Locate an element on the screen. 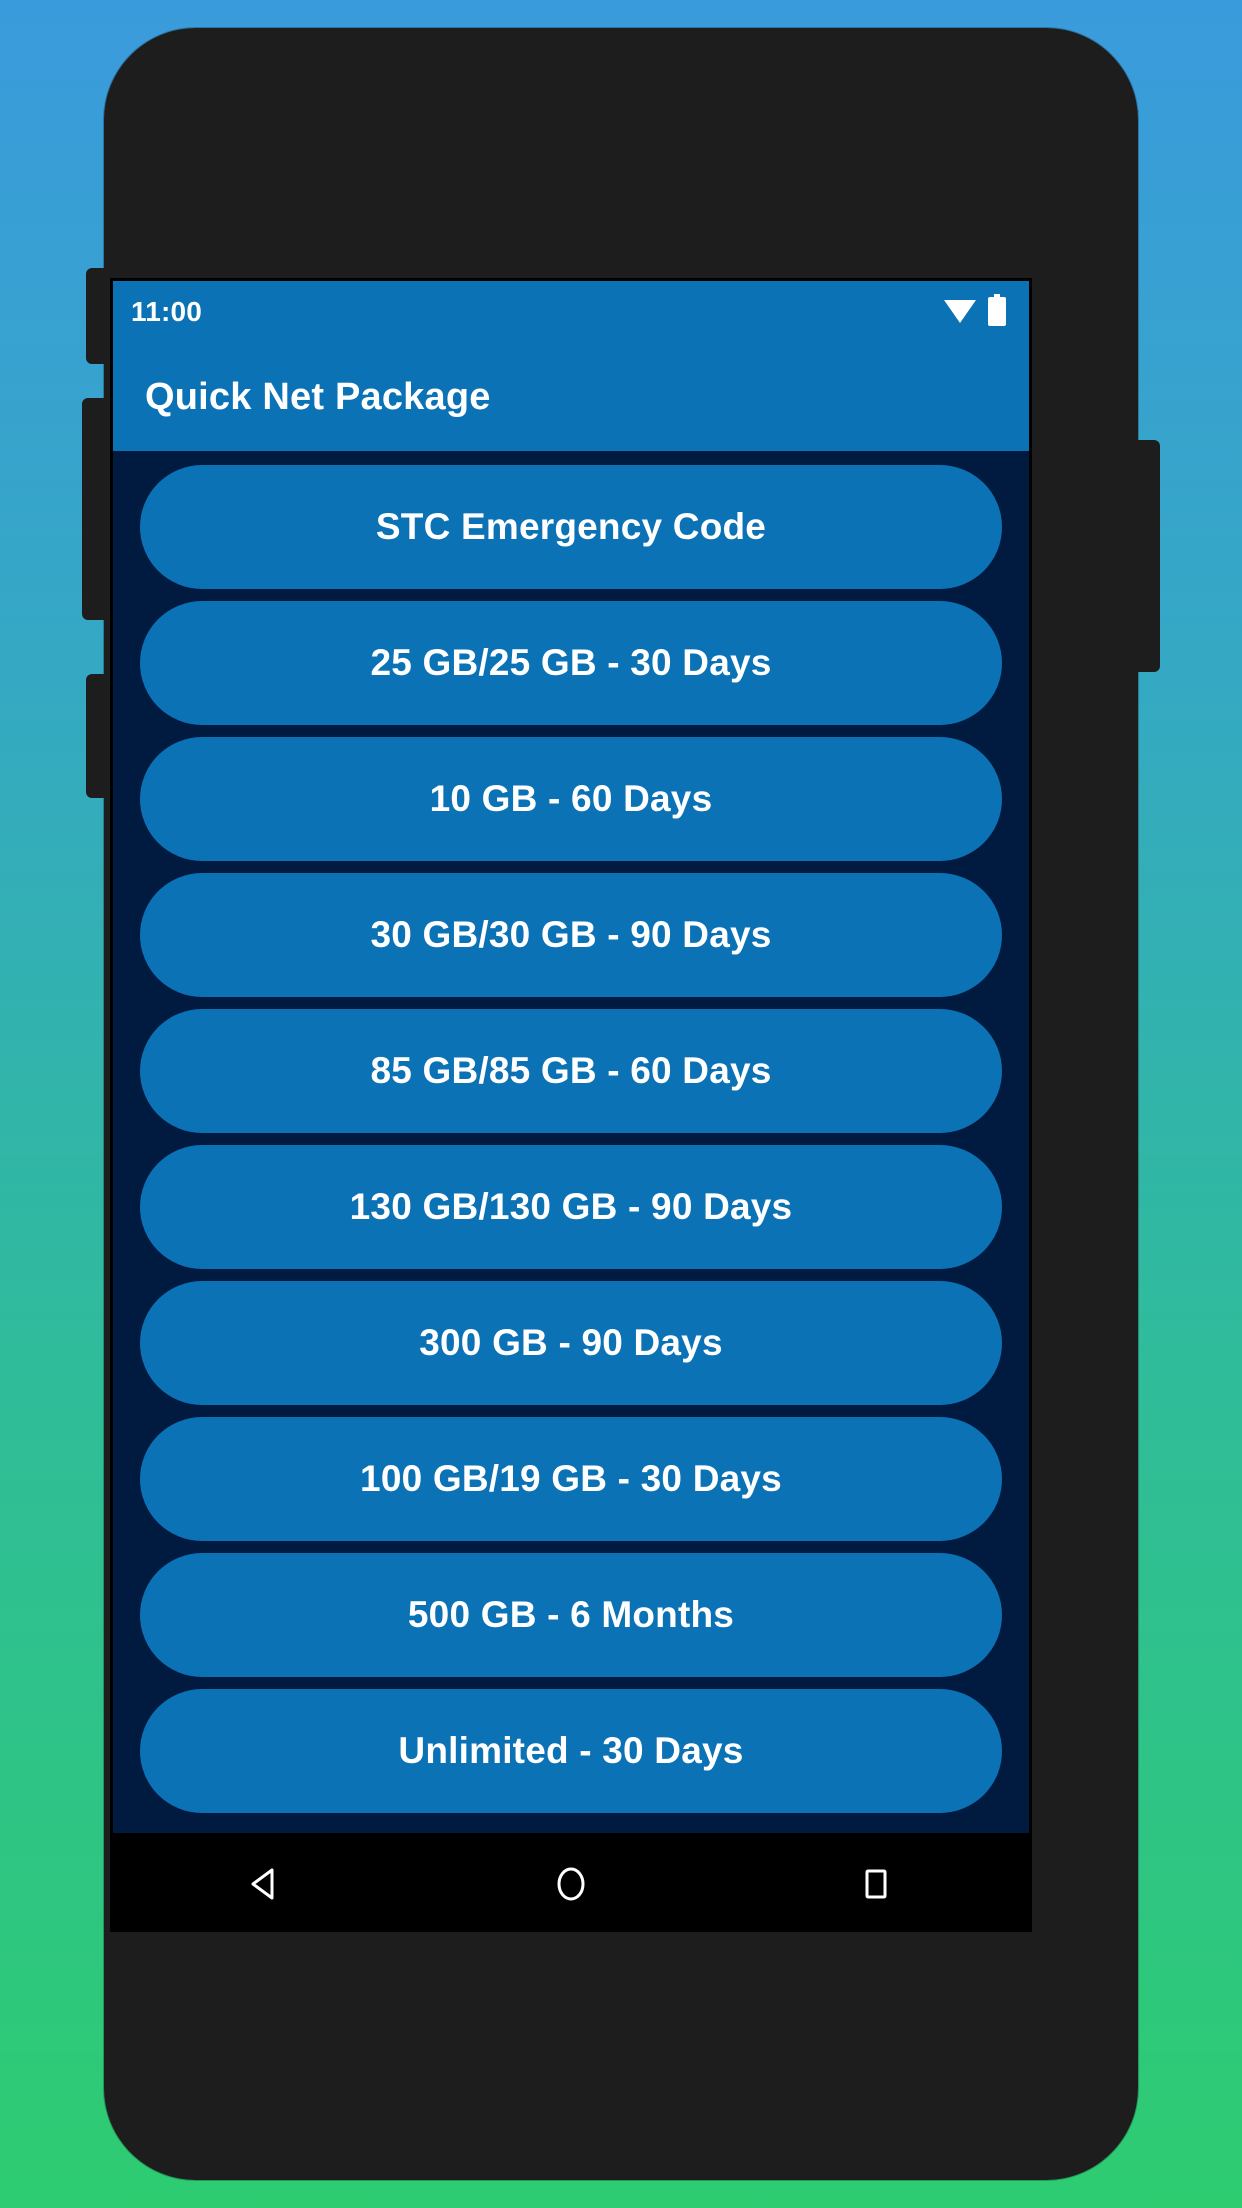 The height and width of the screenshot is (2208, 1242). status-bar: 11:00 is located at coordinates (571, 312).